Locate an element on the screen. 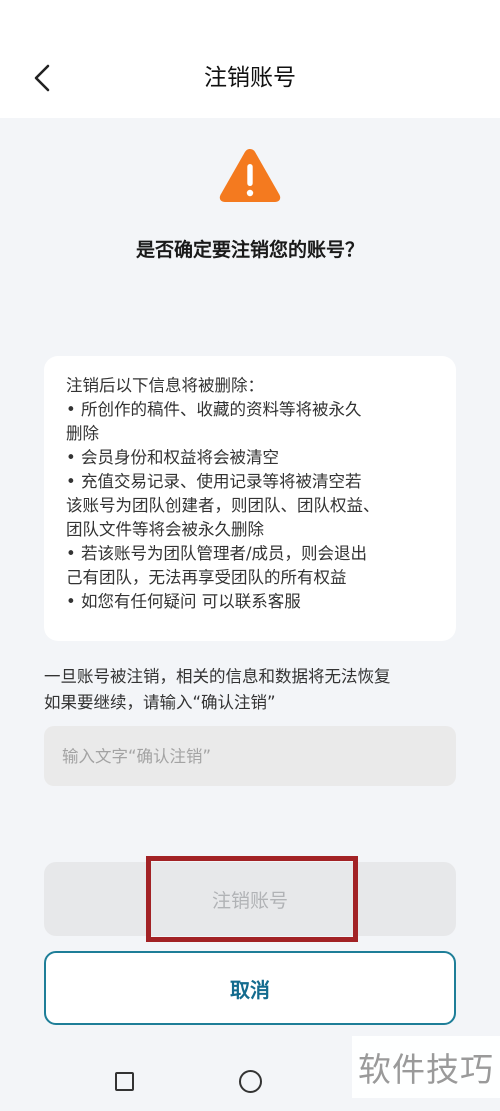  info-line: 己有团队，无法再享受团队的所有权益 is located at coordinates (206, 577).